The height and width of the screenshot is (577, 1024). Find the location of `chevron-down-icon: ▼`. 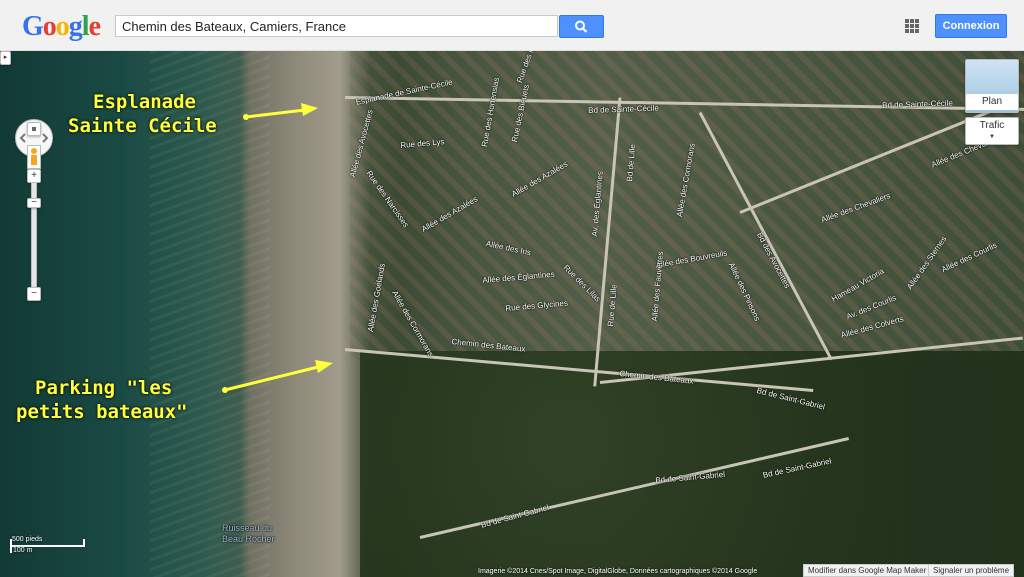

chevron-down-icon: ▼ is located at coordinates (992, 137).